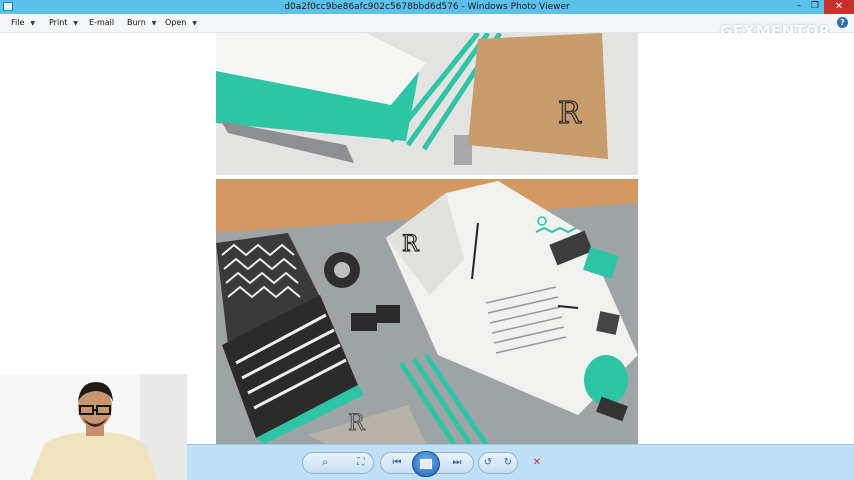  I want to click on rotate-counterclockwise-icon: ↺, so click(488, 463).